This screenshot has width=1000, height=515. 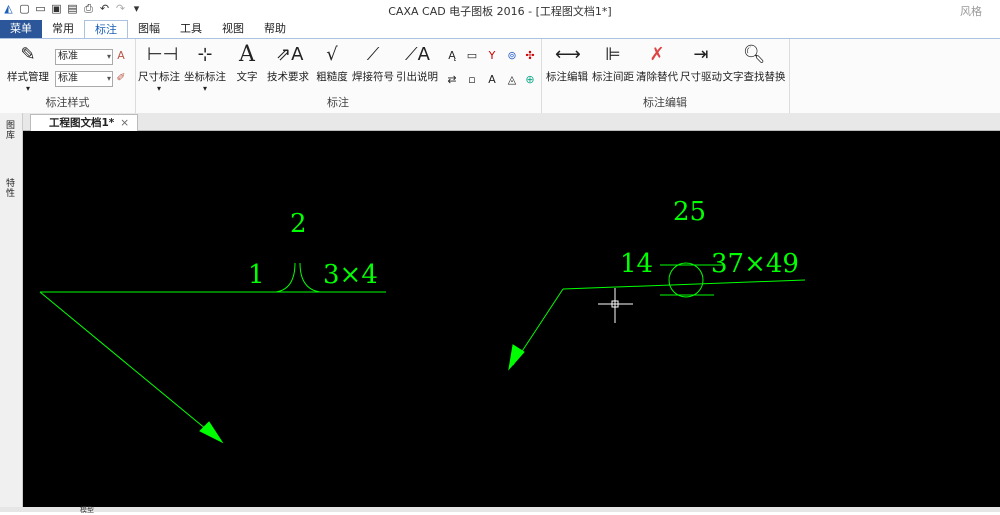 I want to click on dim-style-combo: 标准 ▾, so click(x=84, y=79).